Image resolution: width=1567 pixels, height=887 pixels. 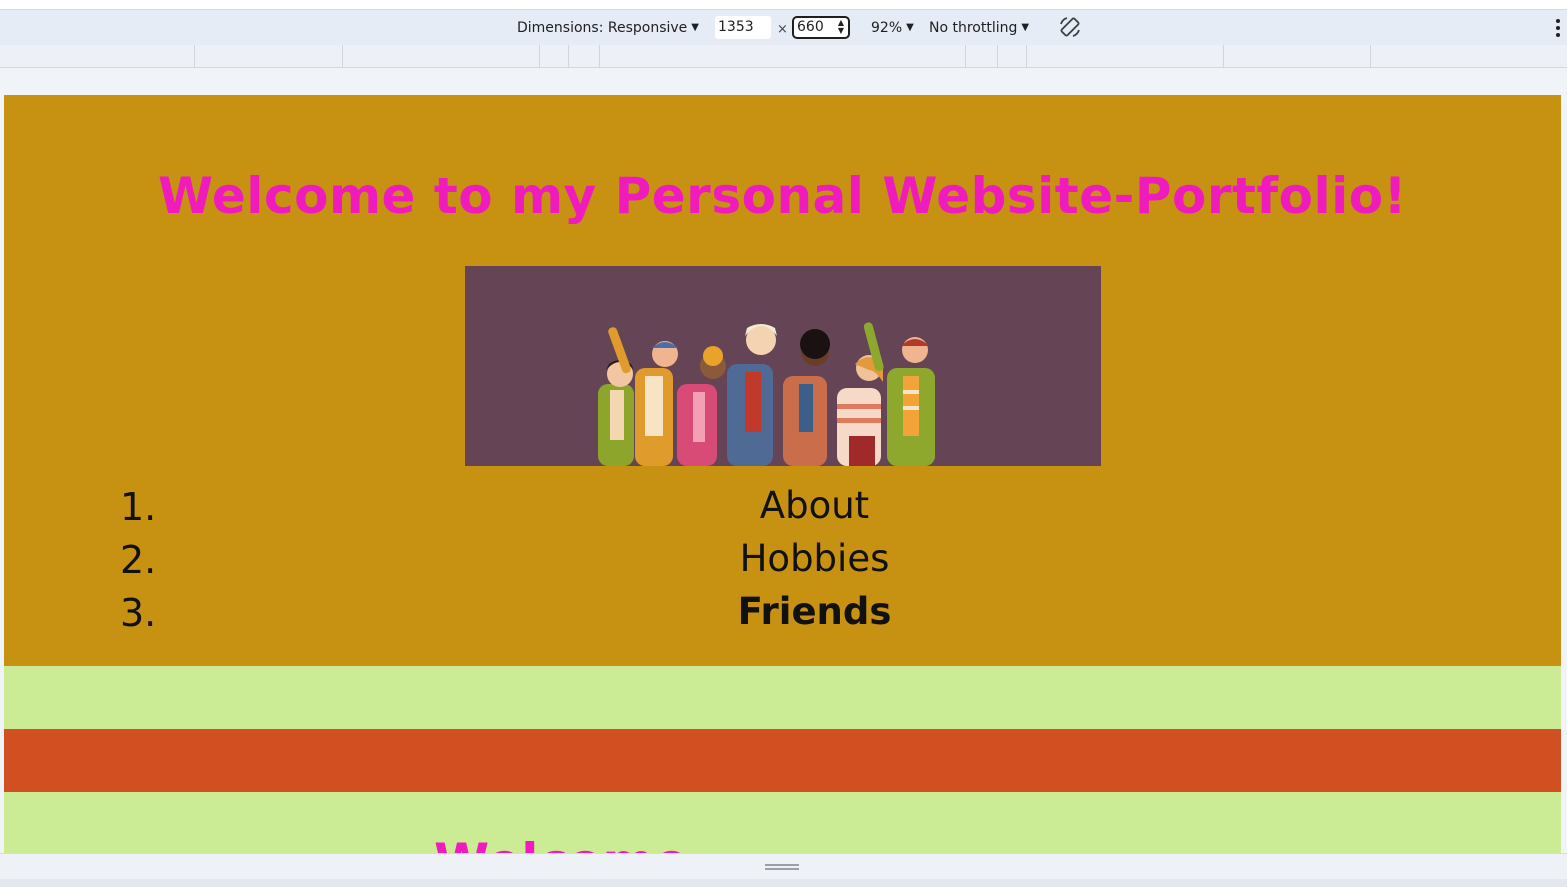 I want to click on browser-top-edge, so click(x=783, y=5).